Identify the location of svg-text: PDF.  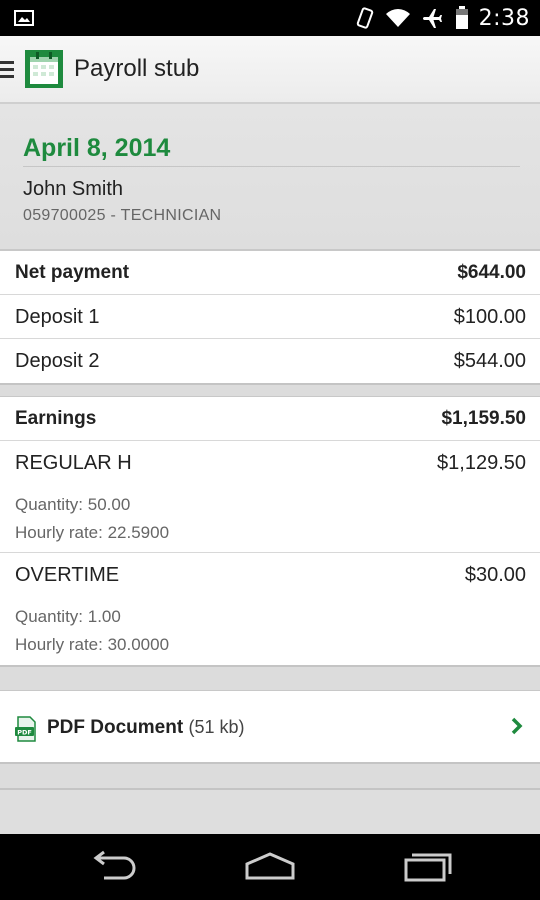
(24, 732).